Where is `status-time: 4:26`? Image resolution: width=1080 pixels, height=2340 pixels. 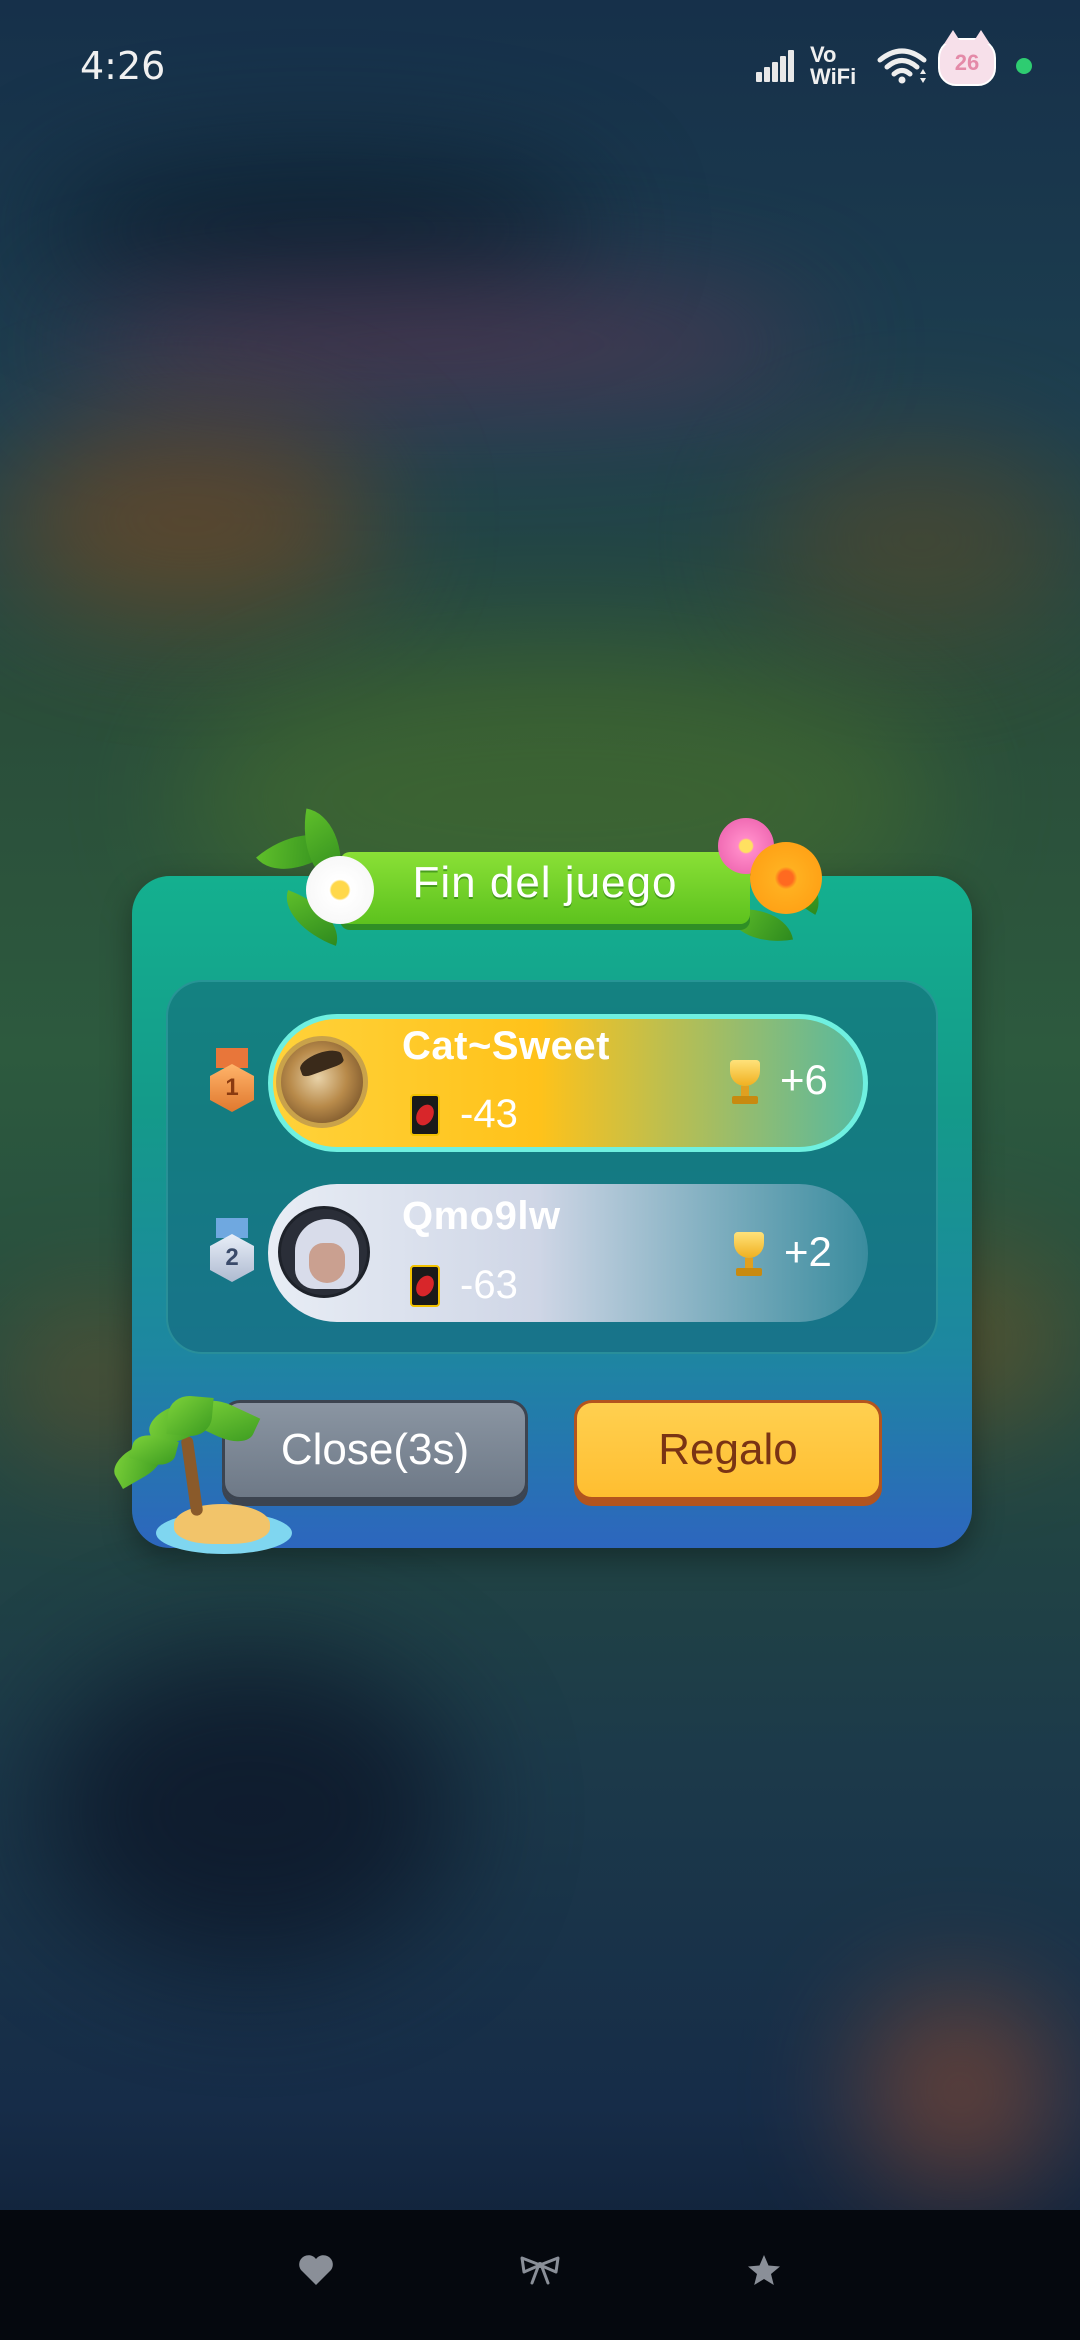
status-time: 4:26 is located at coordinates (123, 66).